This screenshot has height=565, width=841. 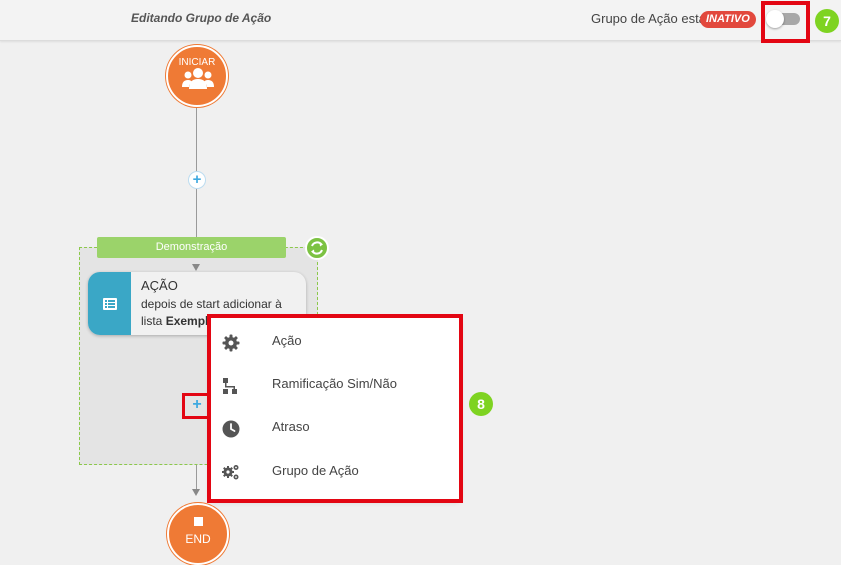 What do you see at coordinates (187, 321) in the screenshot?
I see `action-desc-list-name: Exempl` at bounding box center [187, 321].